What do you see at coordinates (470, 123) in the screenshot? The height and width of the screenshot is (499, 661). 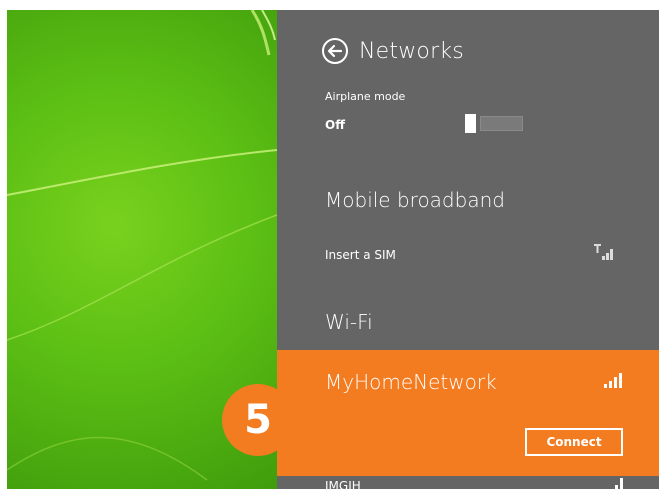 I see `toggle-thumb` at bounding box center [470, 123].